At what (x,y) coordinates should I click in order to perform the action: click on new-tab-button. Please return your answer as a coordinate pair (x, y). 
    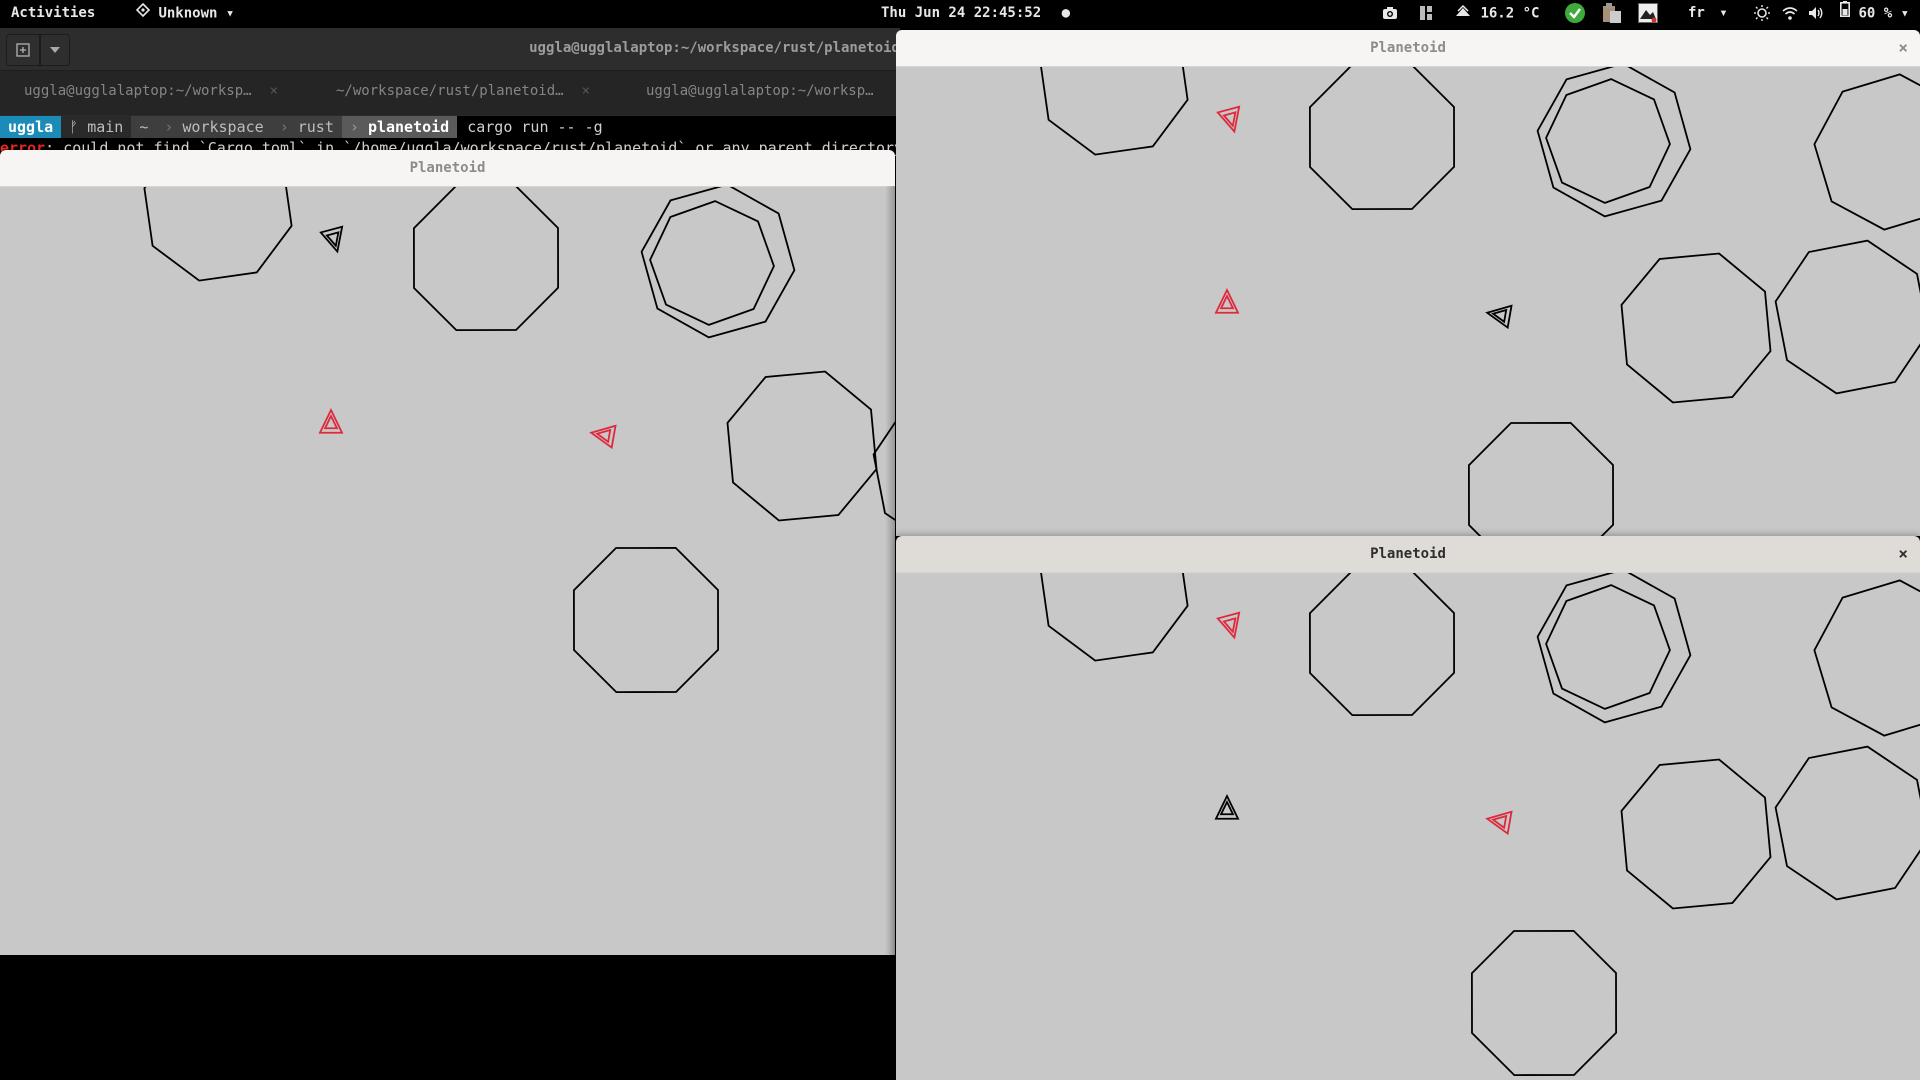
    Looking at the image, I should click on (23, 50).